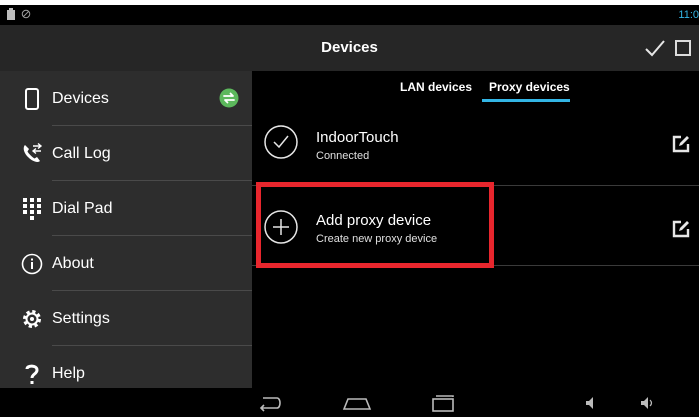 Image resolution: width=699 pixels, height=417 pixels. What do you see at coordinates (82, 208) in the screenshot?
I see `sidebar-item-label: Dial Pad` at bounding box center [82, 208].